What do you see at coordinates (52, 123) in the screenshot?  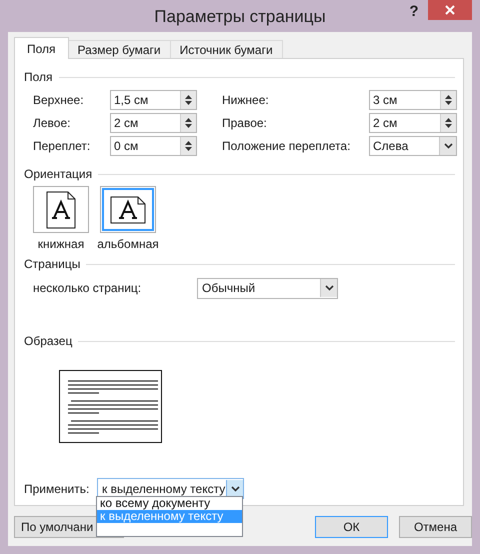 I see `field-label: Левое:` at bounding box center [52, 123].